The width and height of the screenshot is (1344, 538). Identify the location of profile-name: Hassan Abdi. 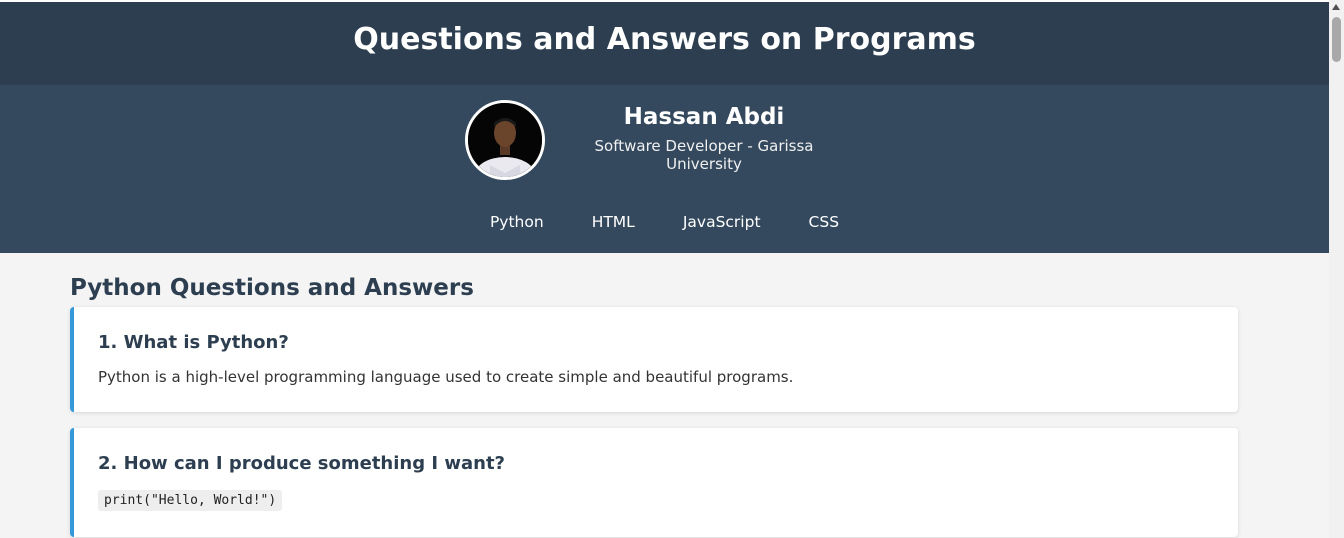
(704, 116).